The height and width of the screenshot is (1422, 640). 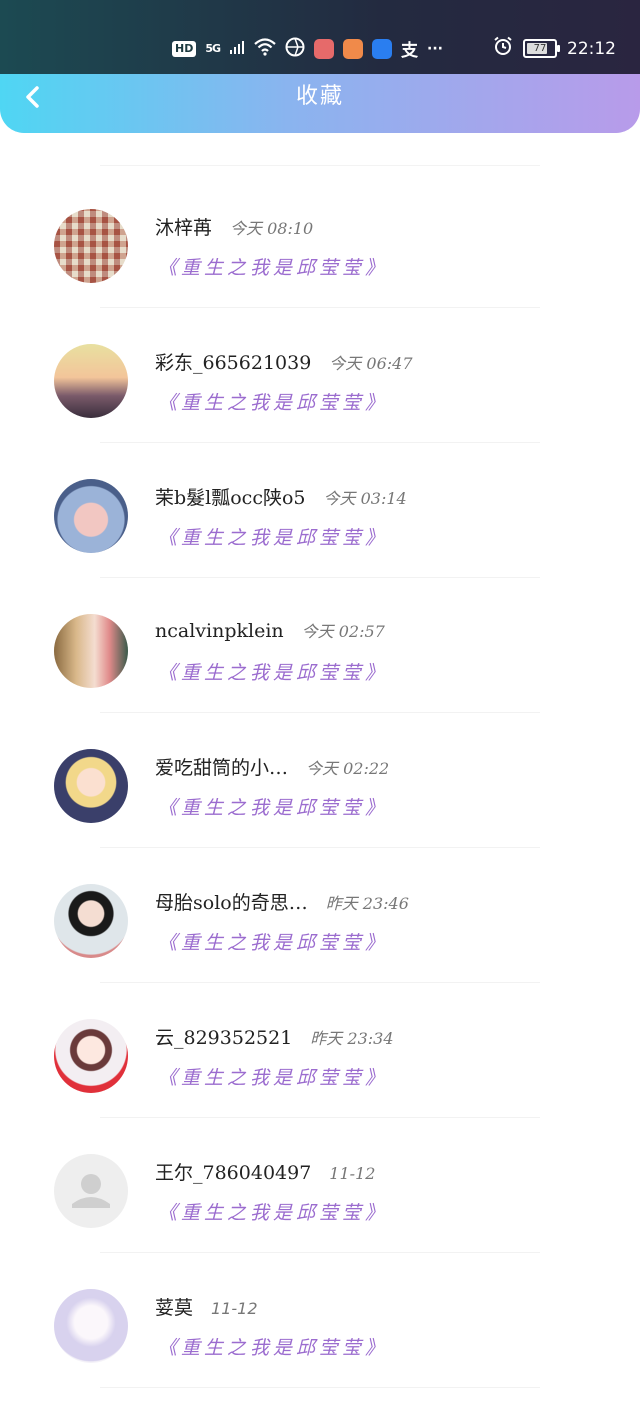 I want to click on page-title: 收藏, so click(x=319, y=96).